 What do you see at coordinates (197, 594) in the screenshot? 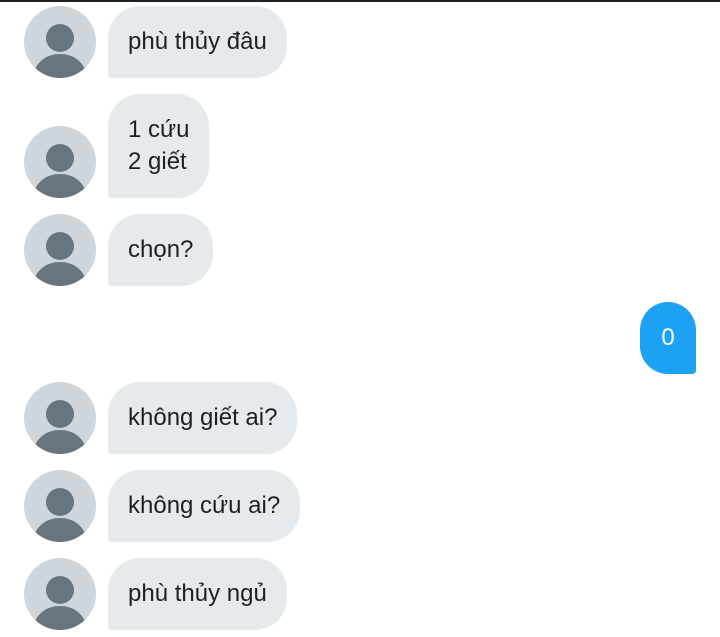
I see `message-bubble: phù thủy ngủ` at bounding box center [197, 594].